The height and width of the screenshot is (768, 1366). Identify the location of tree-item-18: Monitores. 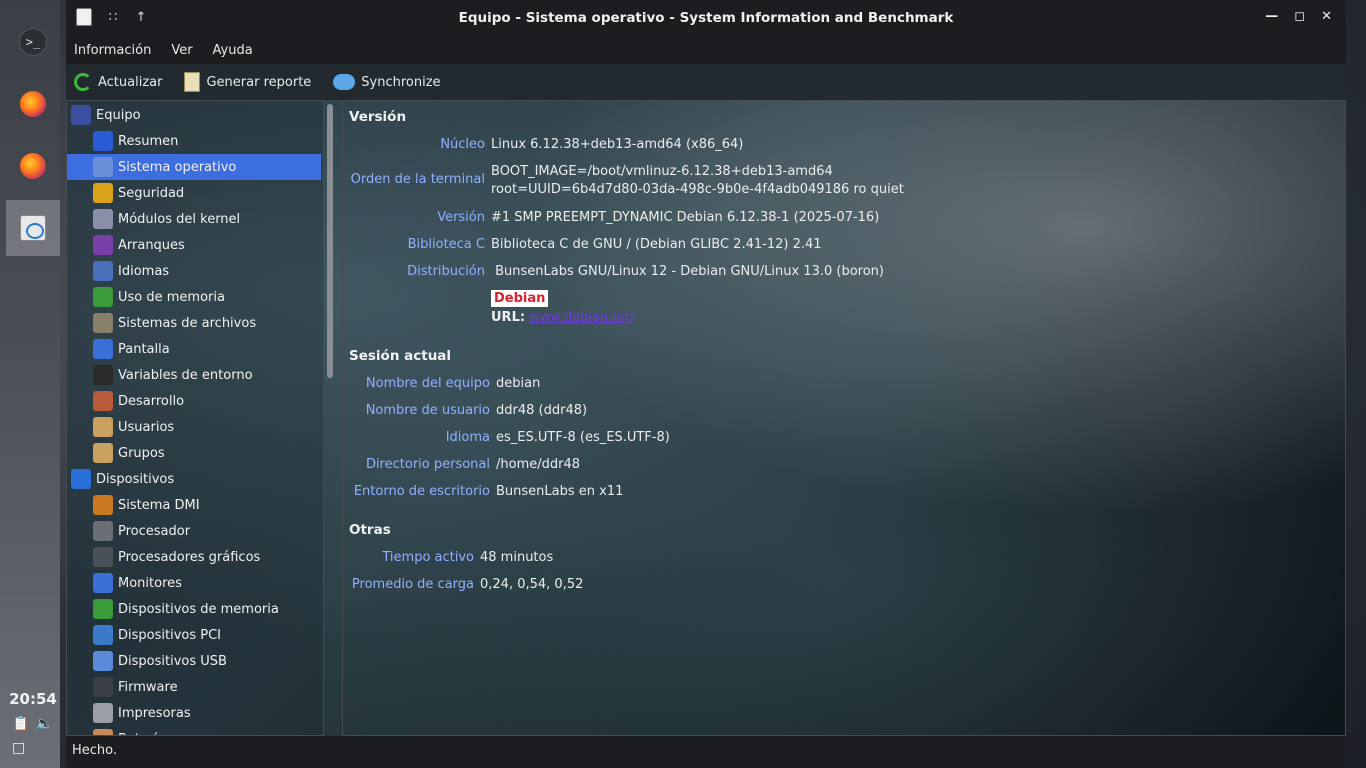
(195, 583).